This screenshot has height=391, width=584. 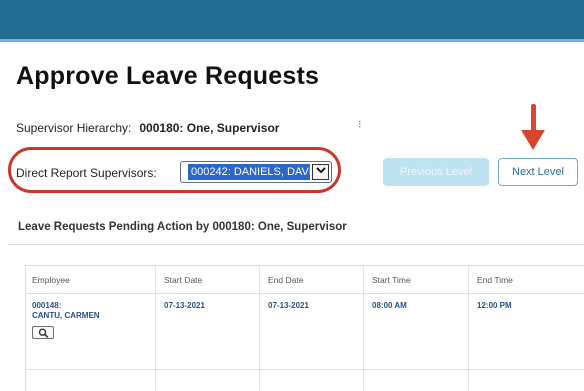 I want to click on direct-report-label: Direct Report Supervisors:, so click(x=86, y=173).